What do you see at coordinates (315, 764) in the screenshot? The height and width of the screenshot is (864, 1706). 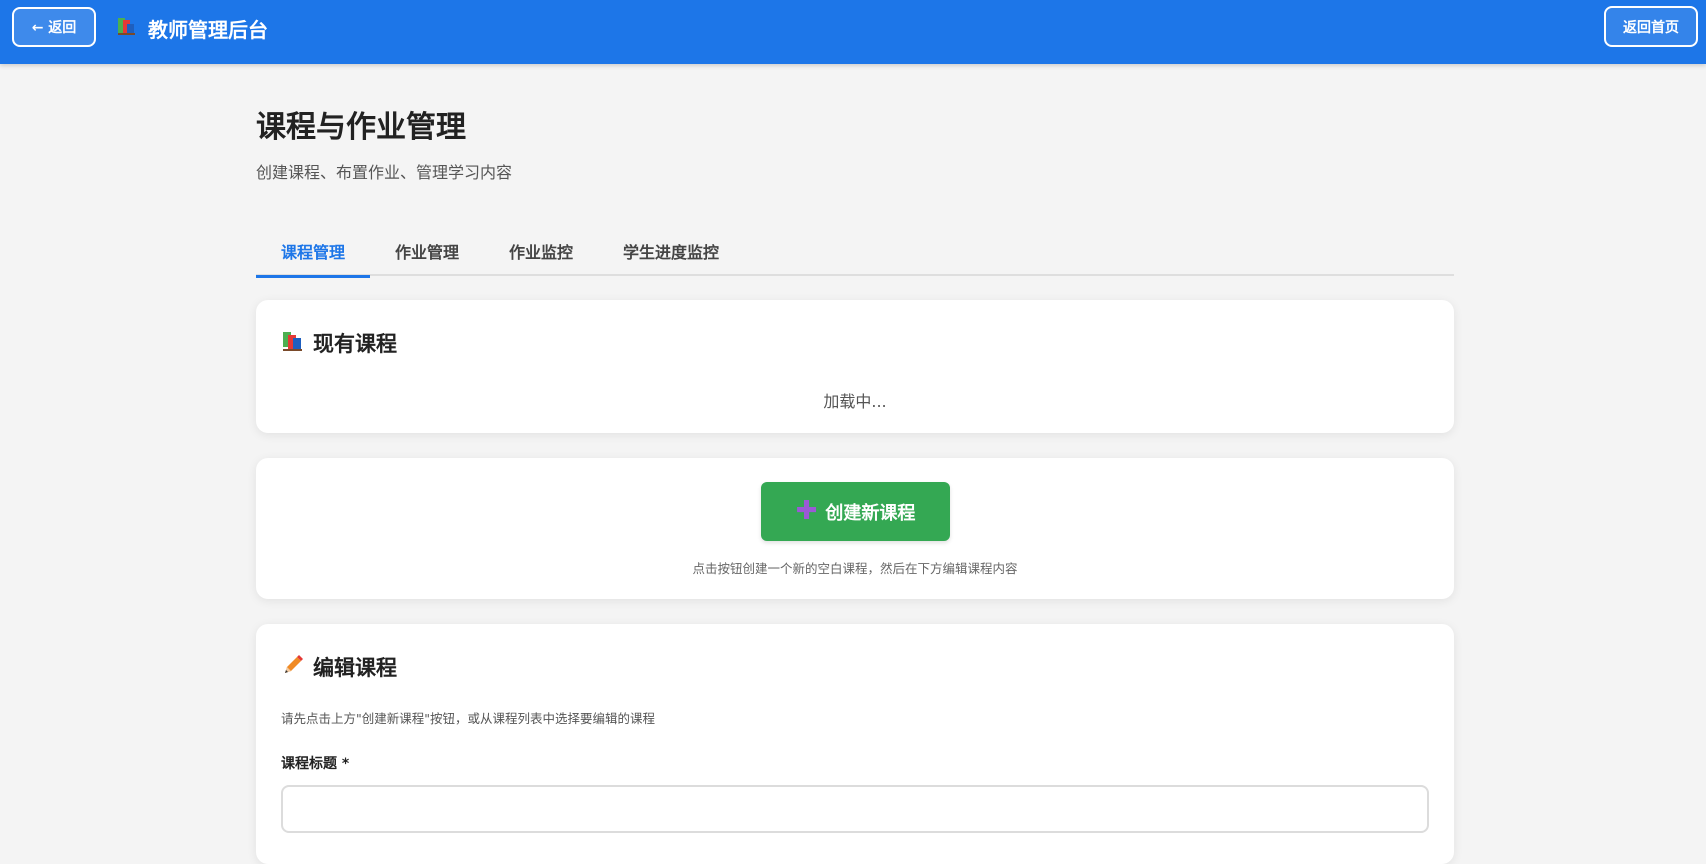 I see `course-title-label: 课程标题 *` at bounding box center [315, 764].